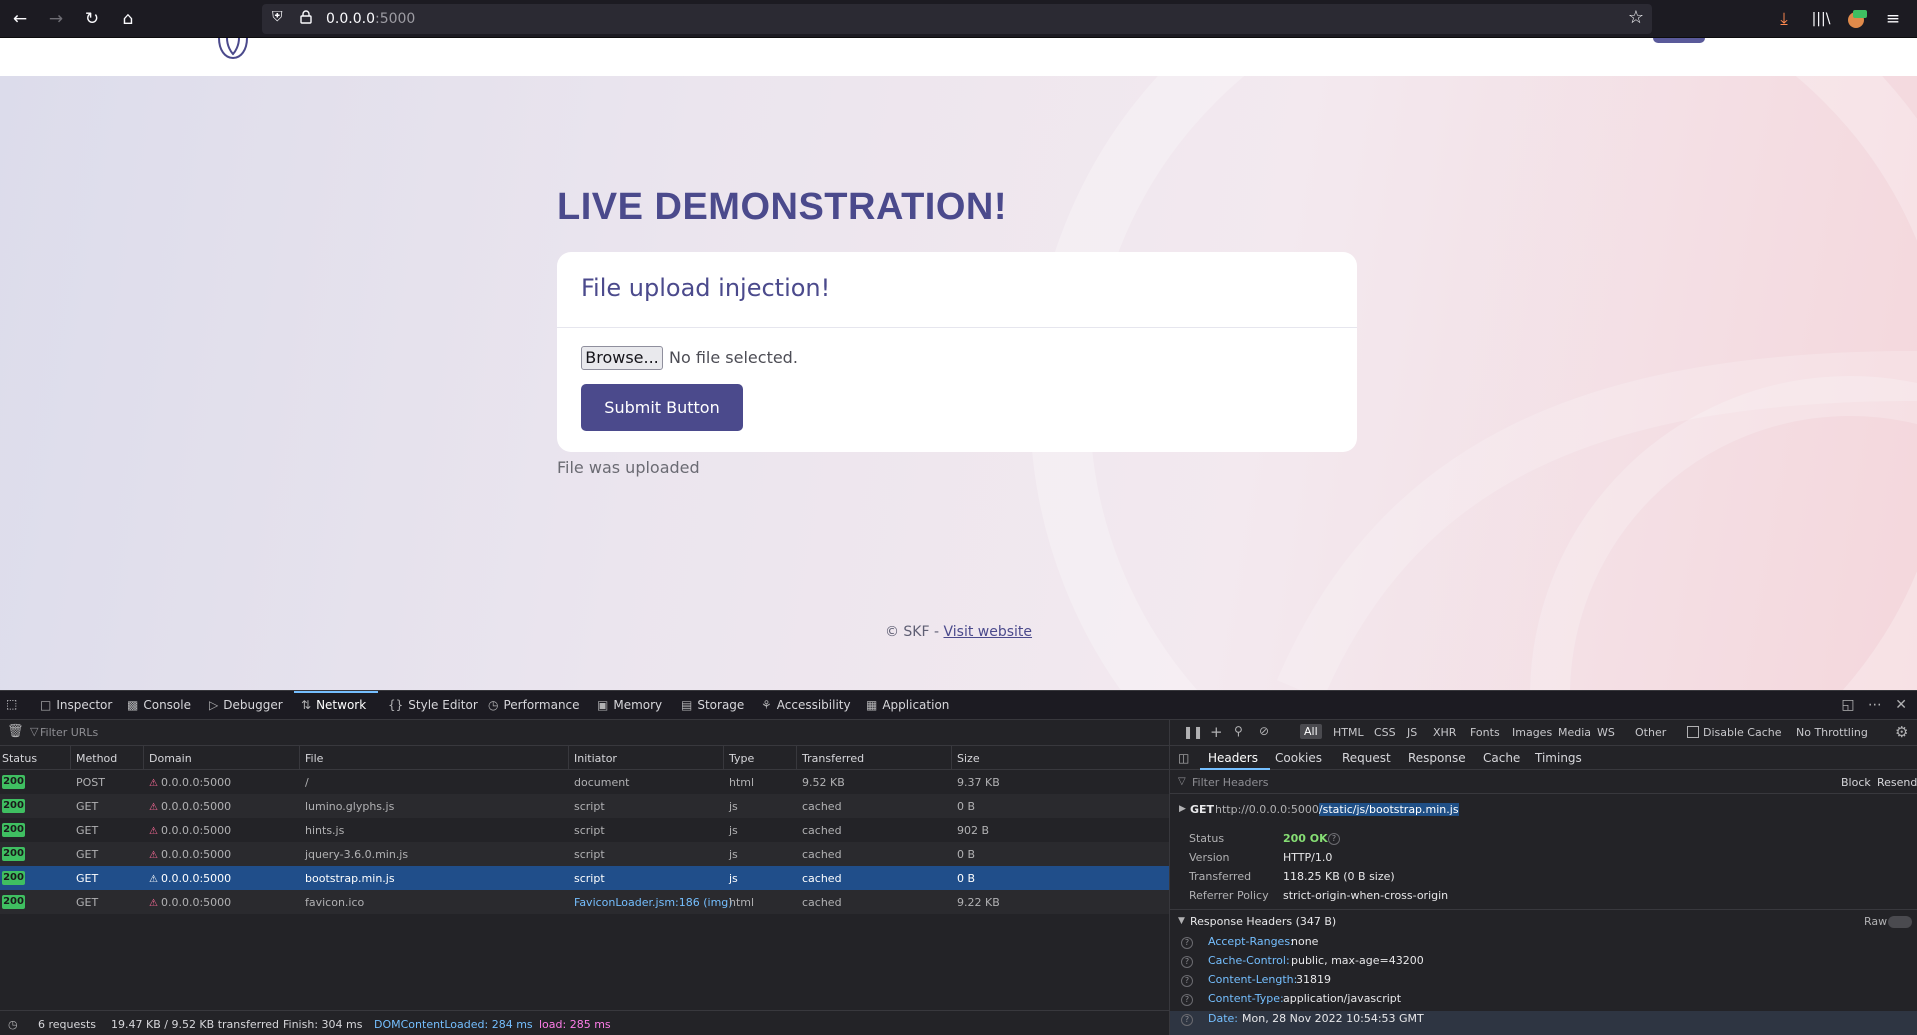 This screenshot has height=1035, width=1917. Describe the element at coordinates (1233, 758) in the screenshot. I see `tab-headers: Headers` at that location.